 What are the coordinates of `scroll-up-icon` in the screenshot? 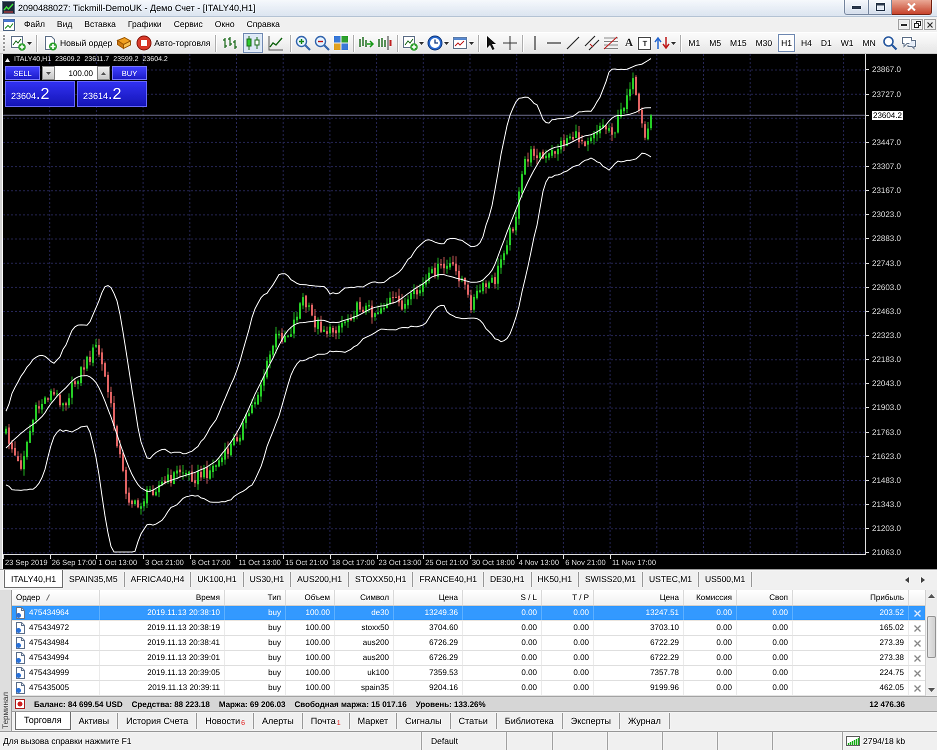 It's located at (931, 596).